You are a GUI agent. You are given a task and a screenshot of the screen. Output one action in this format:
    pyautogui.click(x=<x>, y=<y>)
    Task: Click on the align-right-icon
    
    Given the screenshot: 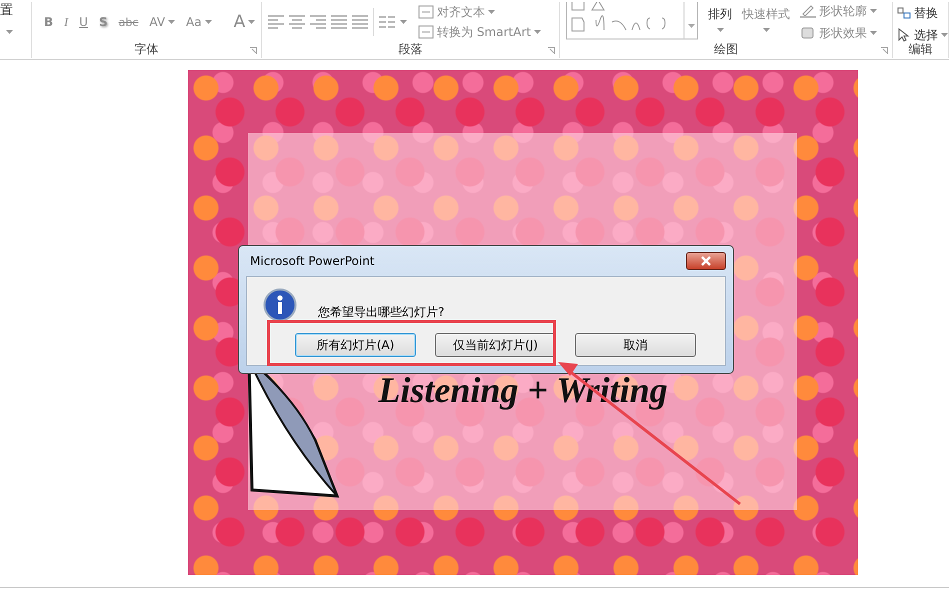 What is the action you would take?
    pyautogui.click(x=318, y=22)
    